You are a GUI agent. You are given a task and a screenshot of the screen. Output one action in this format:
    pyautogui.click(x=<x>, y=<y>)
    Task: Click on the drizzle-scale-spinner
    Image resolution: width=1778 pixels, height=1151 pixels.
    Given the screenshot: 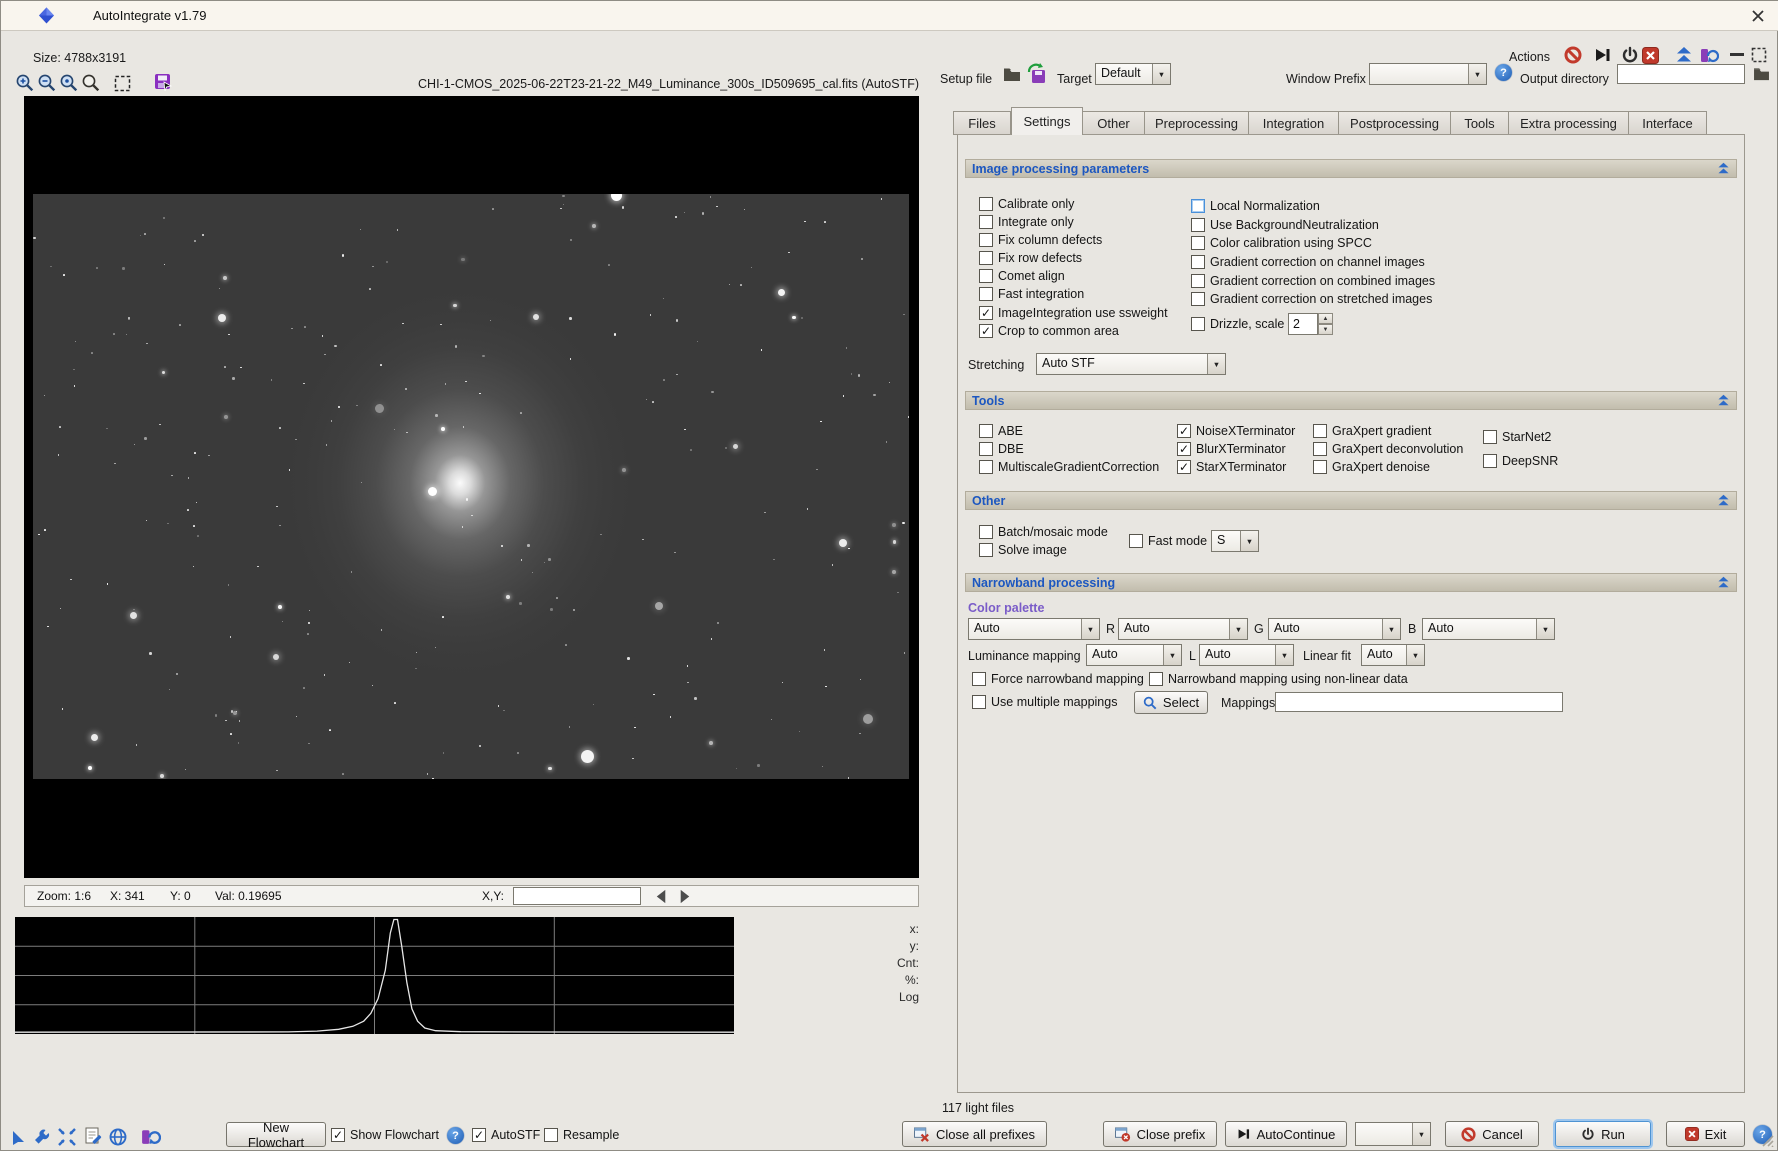 What is the action you would take?
    pyautogui.click(x=1325, y=324)
    